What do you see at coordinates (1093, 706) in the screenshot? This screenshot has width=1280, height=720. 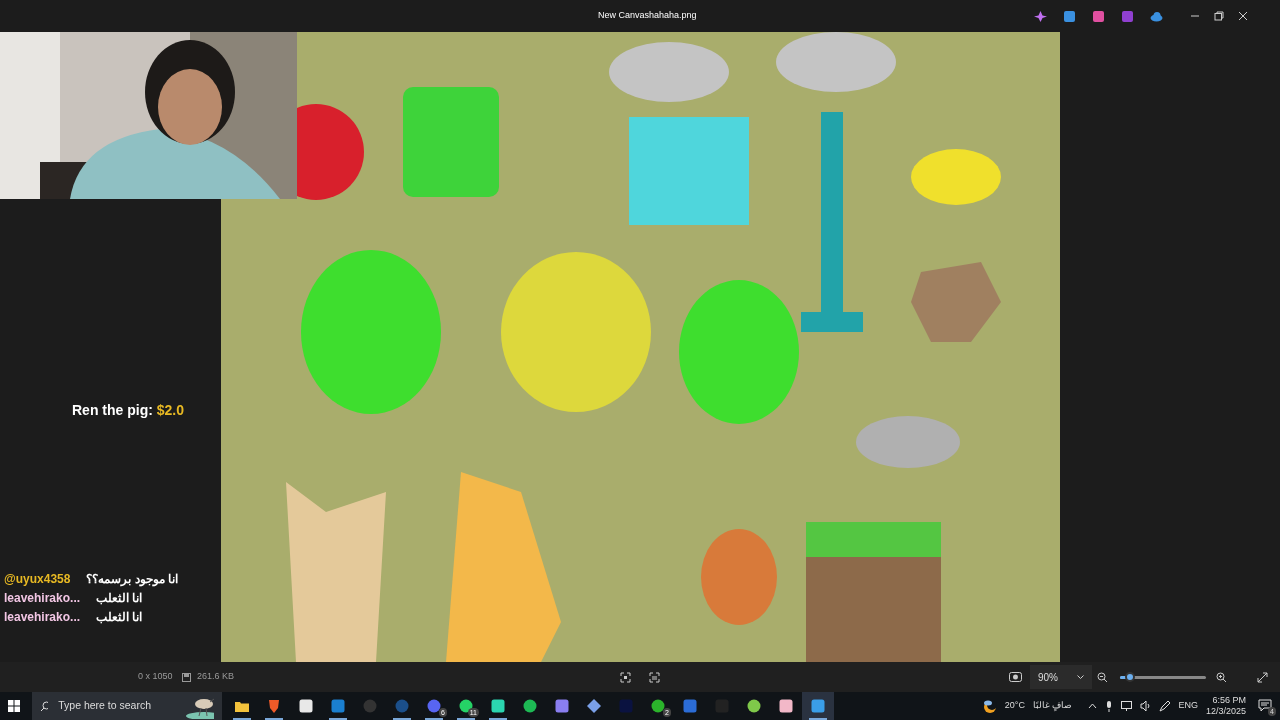 I see `chevron-up-icon` at bounding box center [1093, 706].